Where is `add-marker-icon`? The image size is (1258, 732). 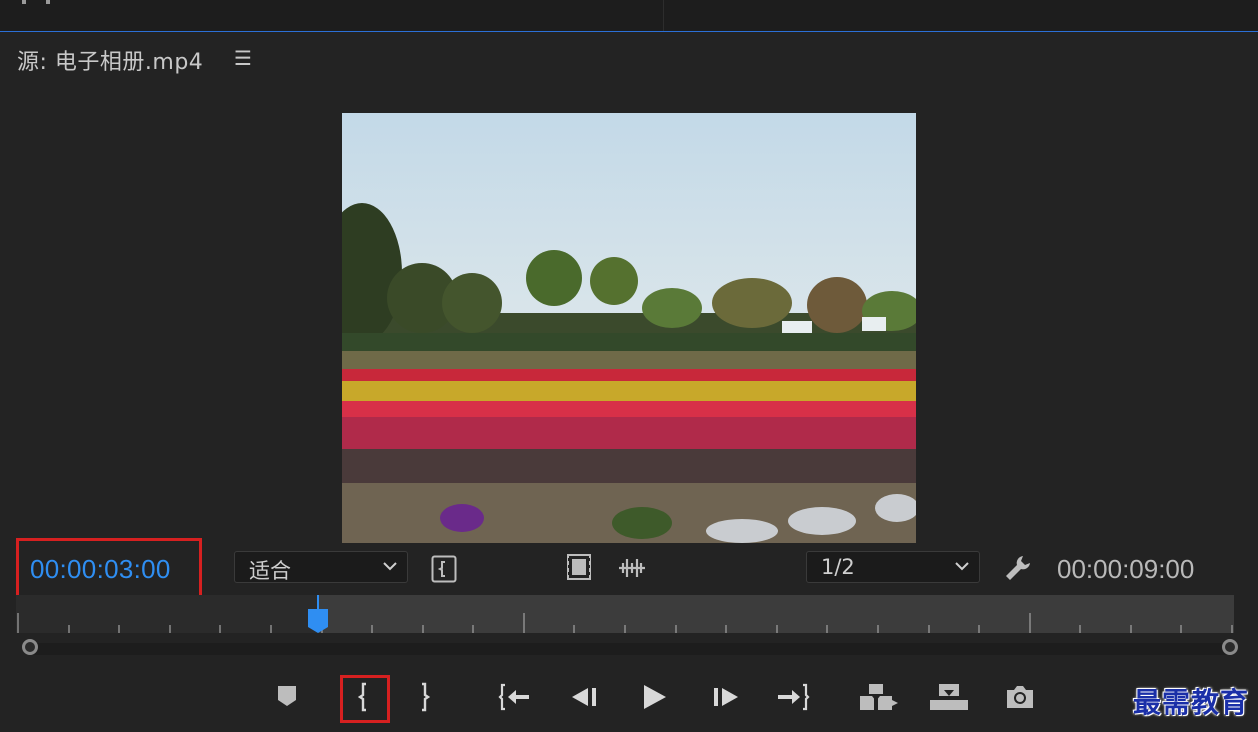 add-marker-icon is located at coordinates (287, 696).